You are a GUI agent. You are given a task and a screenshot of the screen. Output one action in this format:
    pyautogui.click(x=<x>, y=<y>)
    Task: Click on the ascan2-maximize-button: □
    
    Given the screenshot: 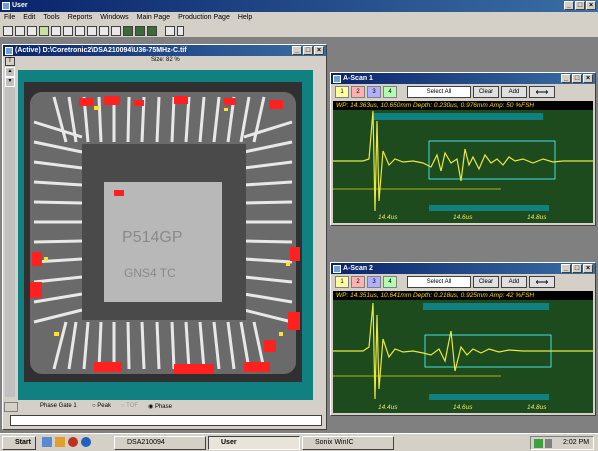 What is the action you would take?
    pyautogui.click(x=577, y=268)
    